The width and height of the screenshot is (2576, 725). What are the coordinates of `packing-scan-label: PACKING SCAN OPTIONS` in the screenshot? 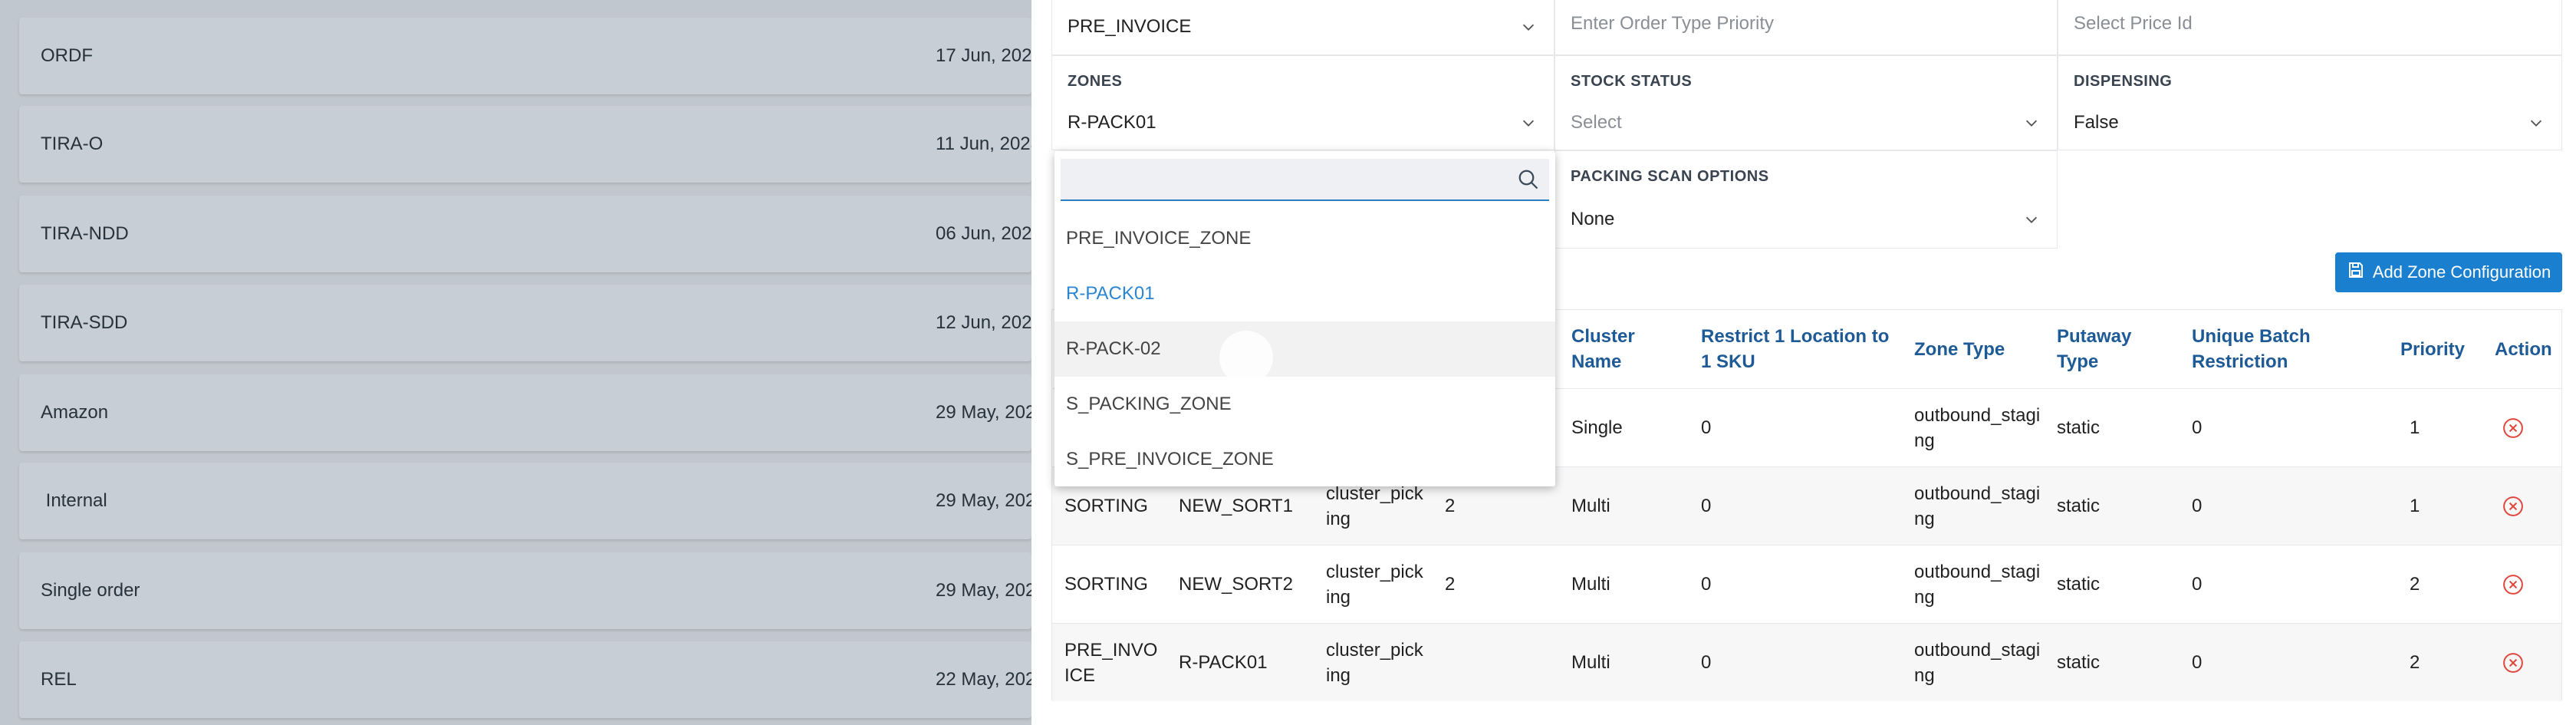 It's located at (1670, 176).